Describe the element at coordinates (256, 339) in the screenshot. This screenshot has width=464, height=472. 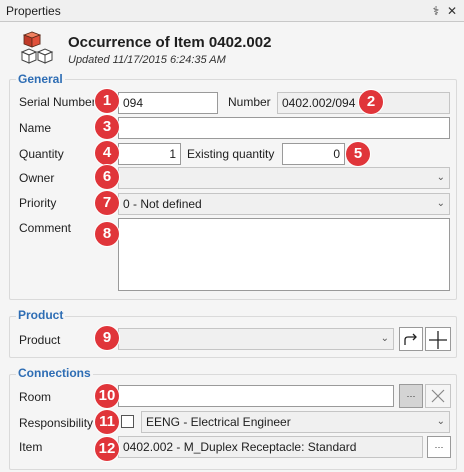
I see `product-dropdown: ⌄` at that location.